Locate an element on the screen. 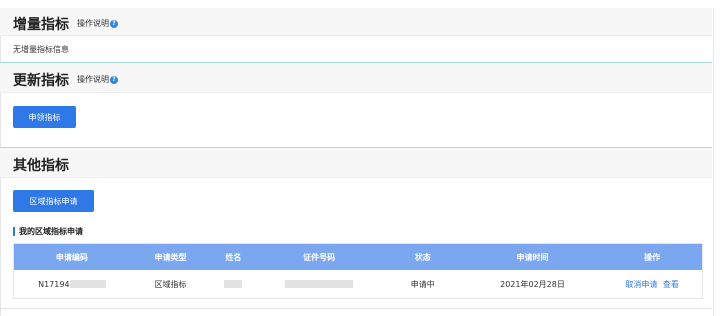 The height and width of the screenshot is (316, 720). column-header: 状态 is located at coordinates (422, 257).